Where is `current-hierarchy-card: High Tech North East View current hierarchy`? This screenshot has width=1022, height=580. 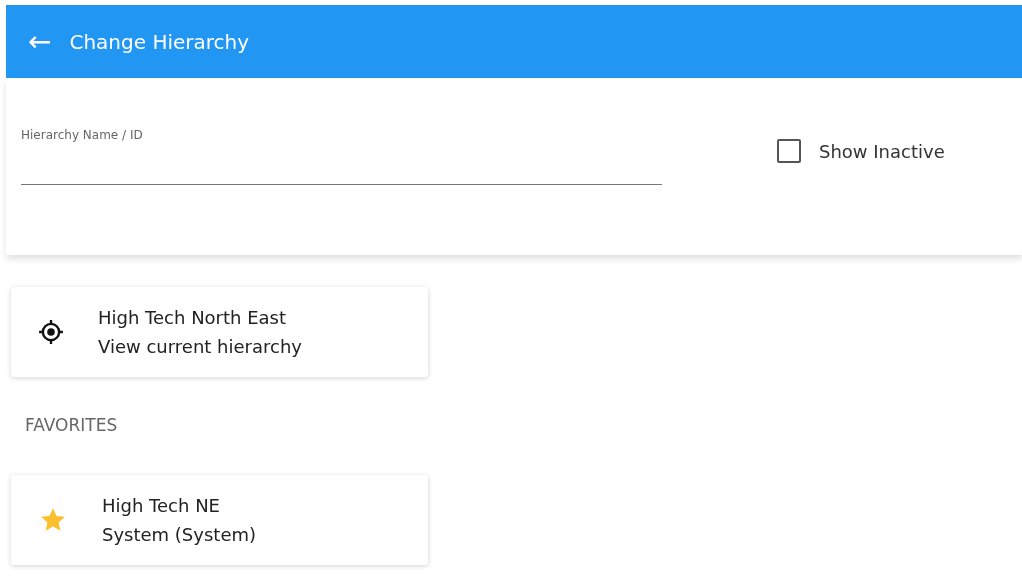
current-hierarchy-card: High Tech North East View current hierarchy is located at coordinates (219, 332).